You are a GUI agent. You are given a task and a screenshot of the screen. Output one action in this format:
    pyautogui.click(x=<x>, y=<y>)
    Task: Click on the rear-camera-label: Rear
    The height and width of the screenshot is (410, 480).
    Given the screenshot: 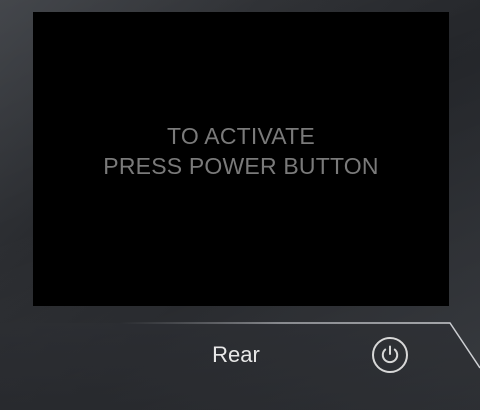 What is the action you would take?
    pyautogui.click(x=236, y=355)
    